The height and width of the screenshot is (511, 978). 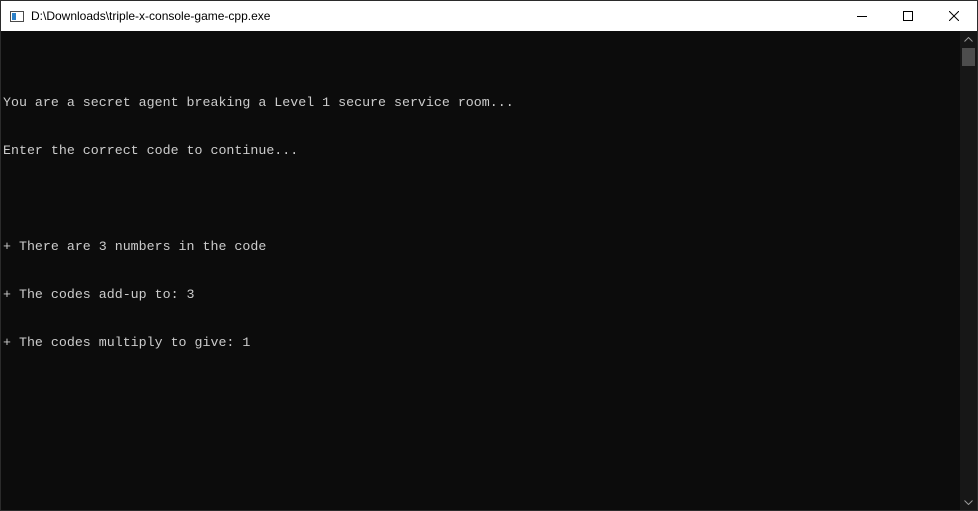 I want to click on scrollbar-thumb, so click(x=968, y=57).